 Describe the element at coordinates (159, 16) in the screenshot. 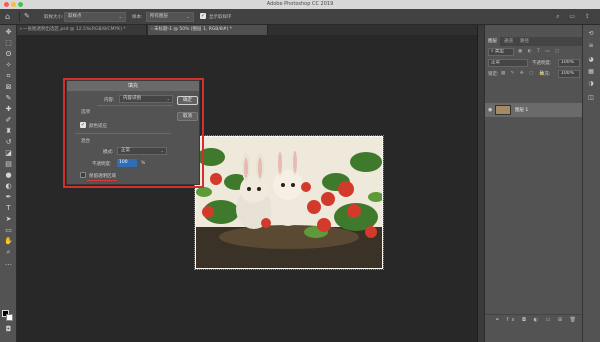

I see `sample-value: 所有图层` at that location.